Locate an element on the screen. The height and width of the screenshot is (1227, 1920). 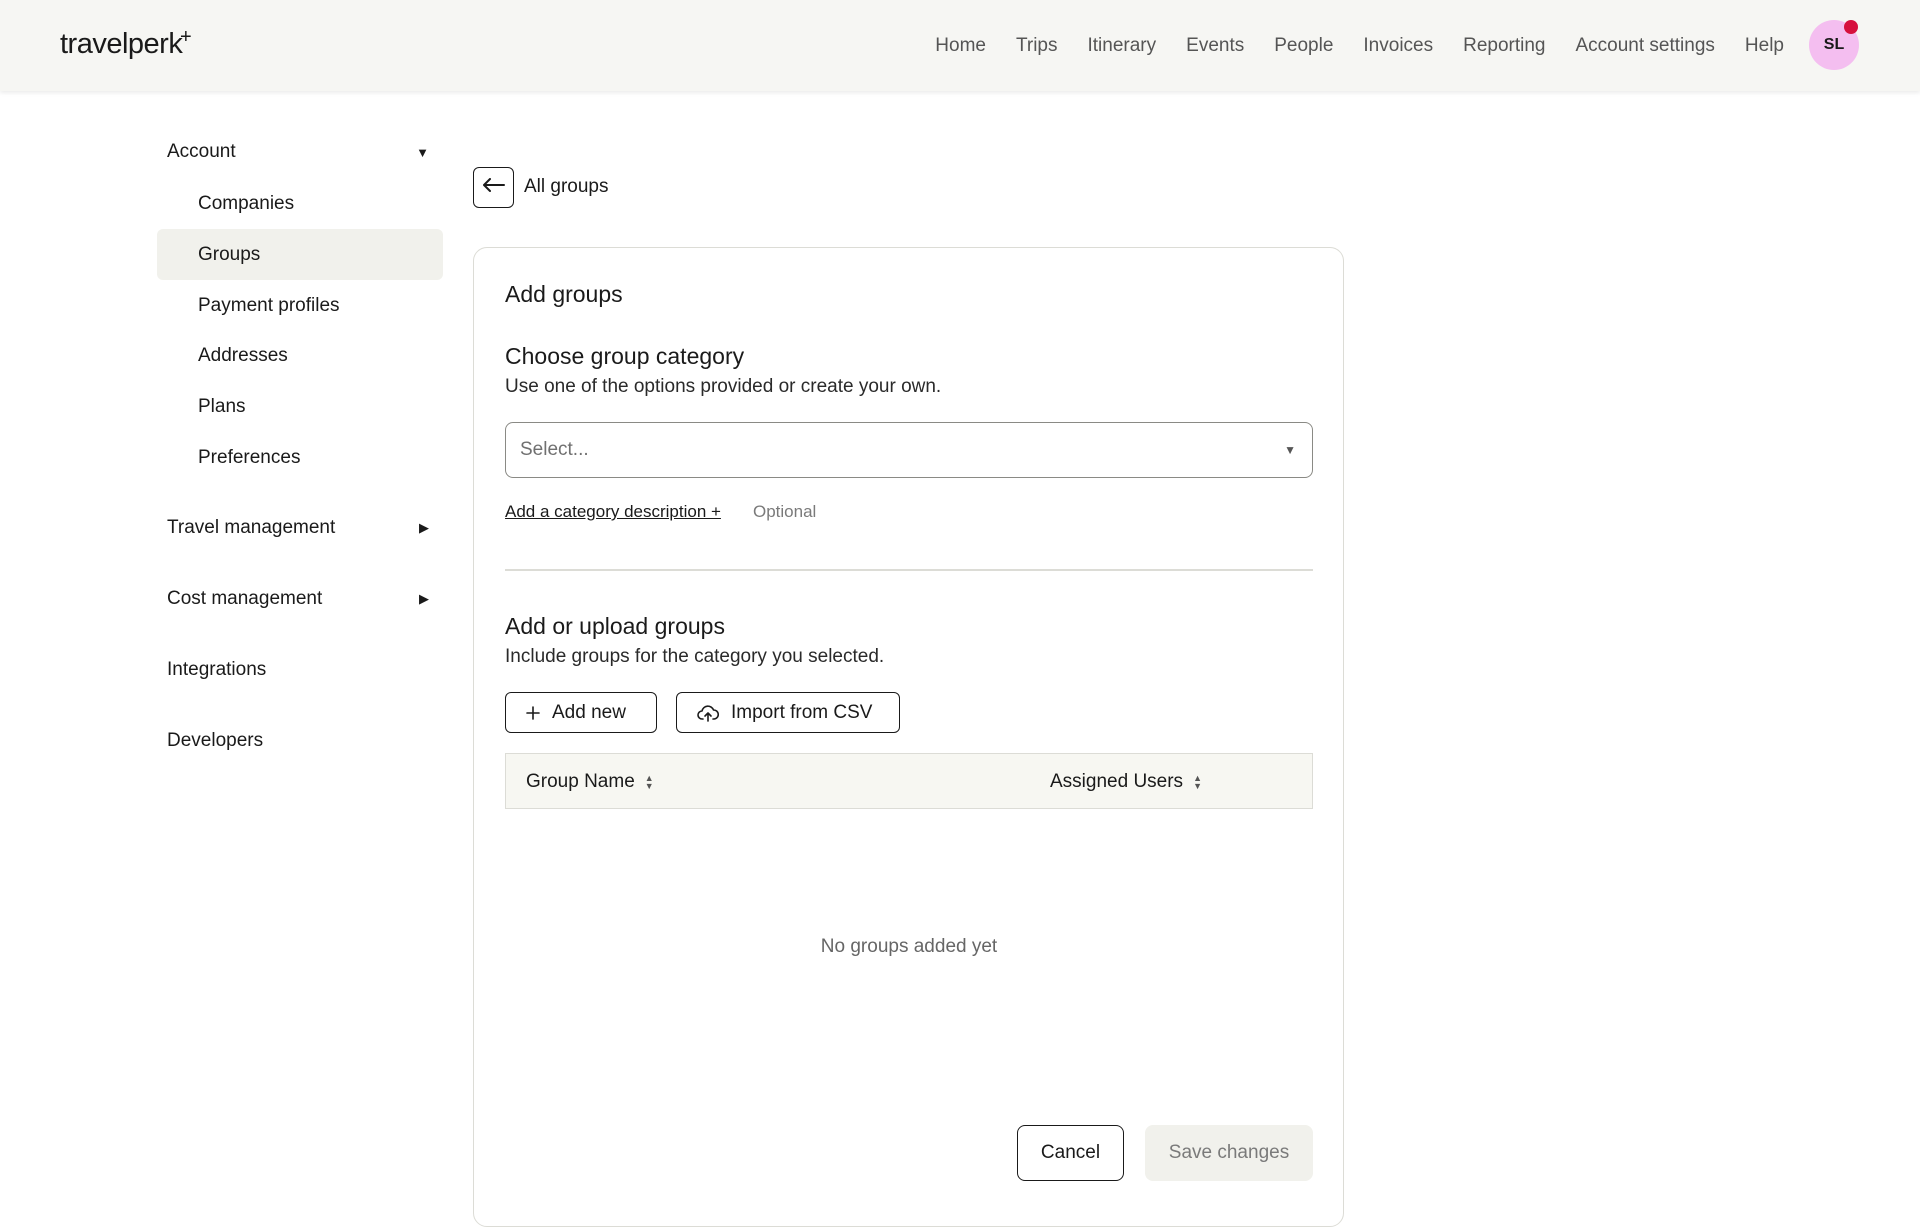
sidebar-section-travel-management: Travel management ▶ is located at coordinates (302, 528).